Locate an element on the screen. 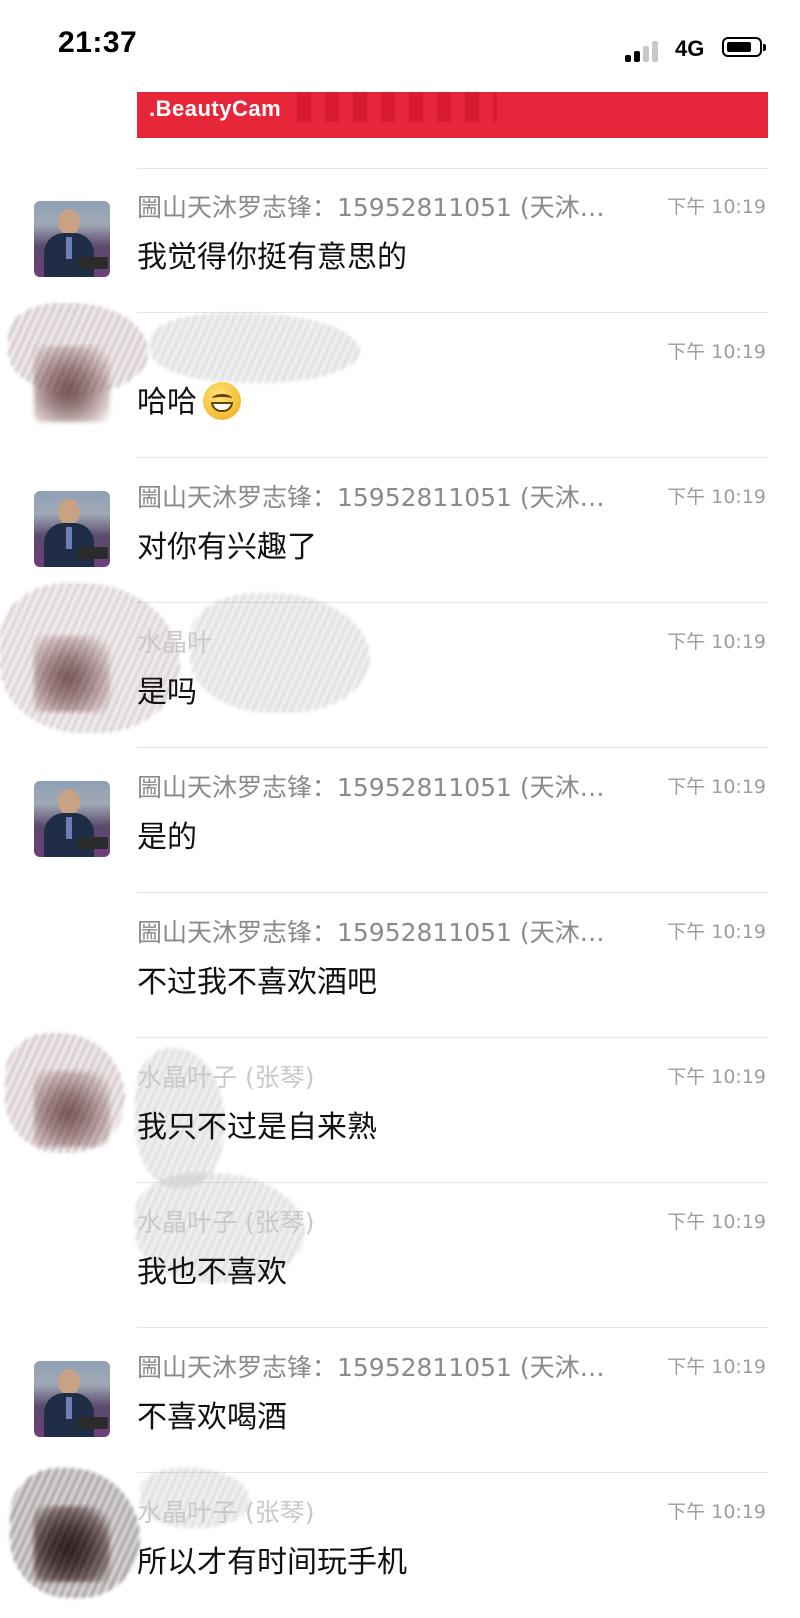 Image resolution: width=800 pixels, height=1618 pixels. banner-label: .BeautyCam is located at coordinates (215, 108).